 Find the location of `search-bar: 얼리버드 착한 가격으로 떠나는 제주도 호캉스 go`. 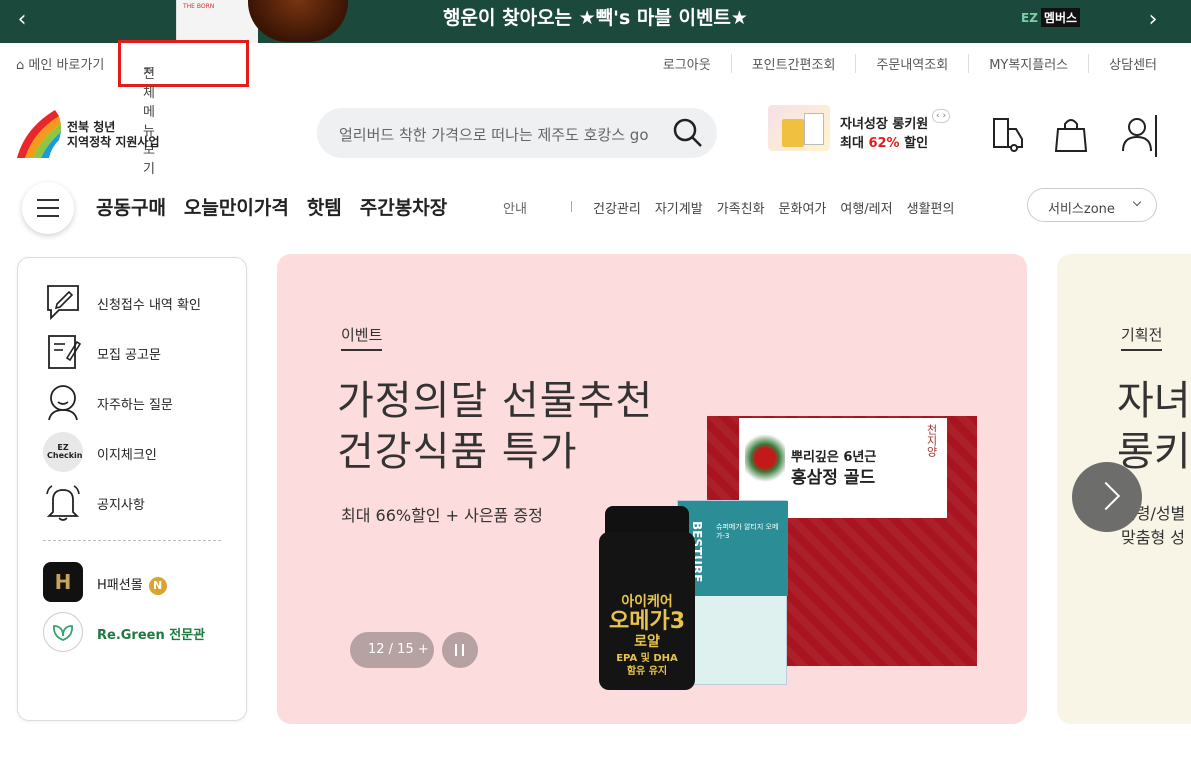

search-bar: 얼리버드 착한 가격으로 떠나는 제주도 호캉스 go is located at coordinates (517, 133).